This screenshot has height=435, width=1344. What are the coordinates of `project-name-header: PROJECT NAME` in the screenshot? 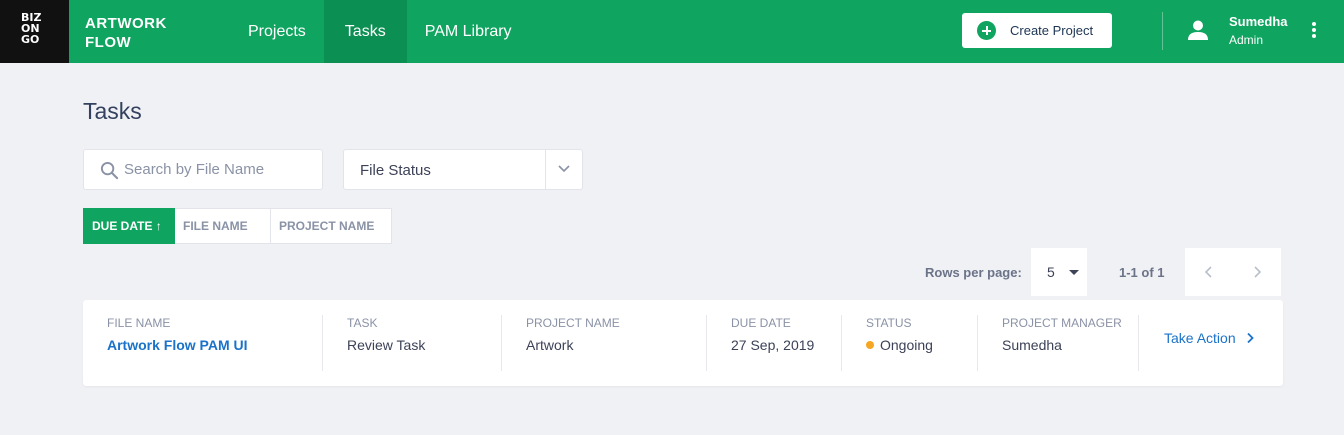 It's located at (573, 323).